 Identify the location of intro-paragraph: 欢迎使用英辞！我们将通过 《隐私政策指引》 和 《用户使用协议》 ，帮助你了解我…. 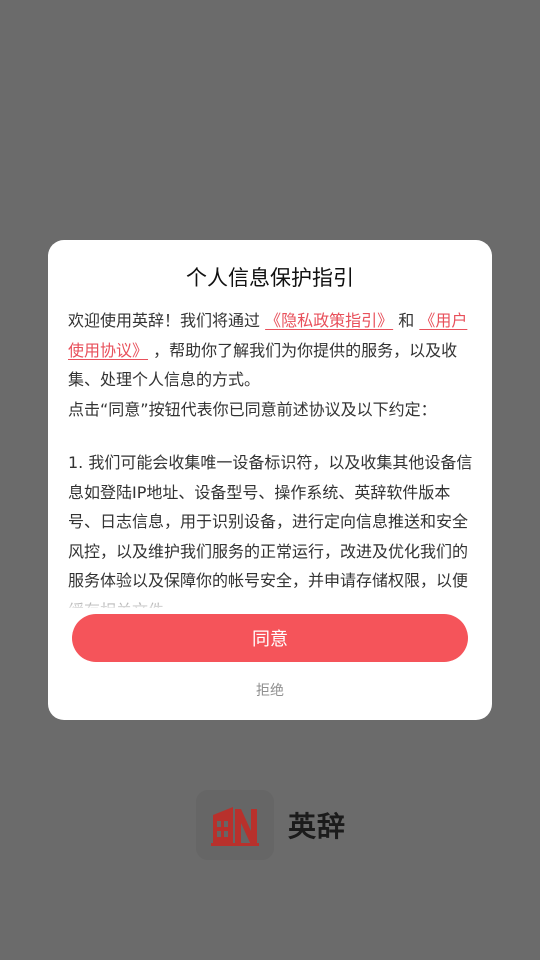
(271, 350).